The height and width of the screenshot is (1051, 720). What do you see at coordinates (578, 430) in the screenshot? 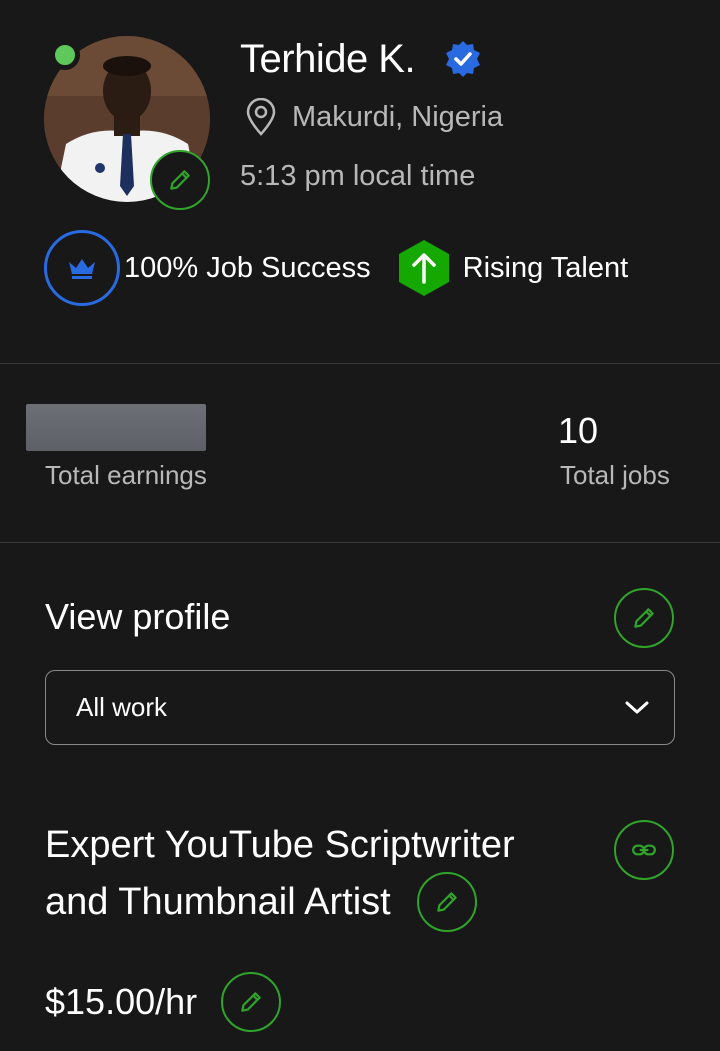
I see `total-jobs-value: 10` at bounding box center [578, 430].